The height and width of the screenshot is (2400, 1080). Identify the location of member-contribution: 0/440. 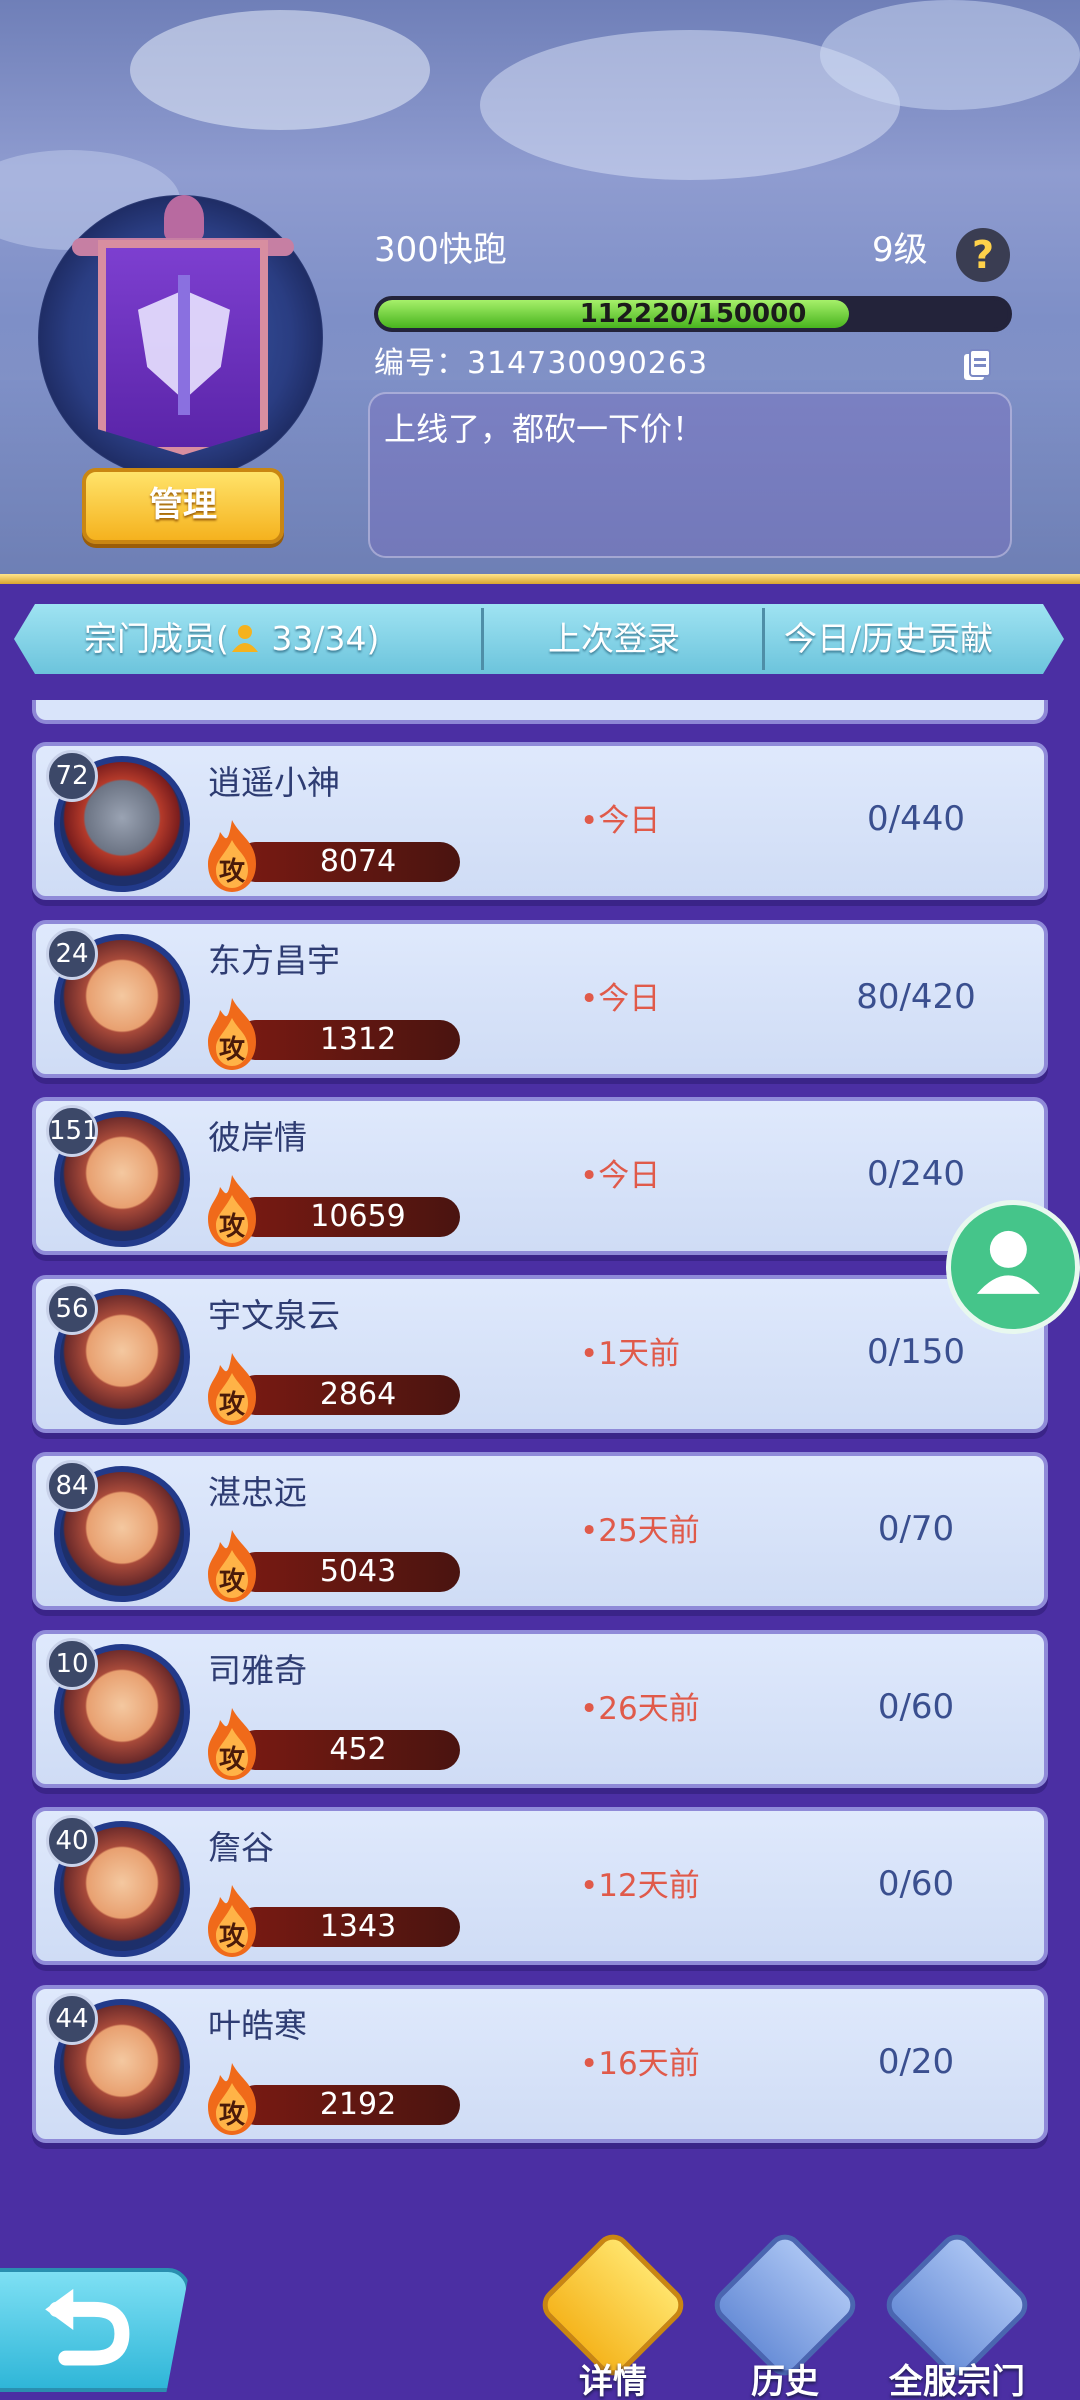
(916, 819).